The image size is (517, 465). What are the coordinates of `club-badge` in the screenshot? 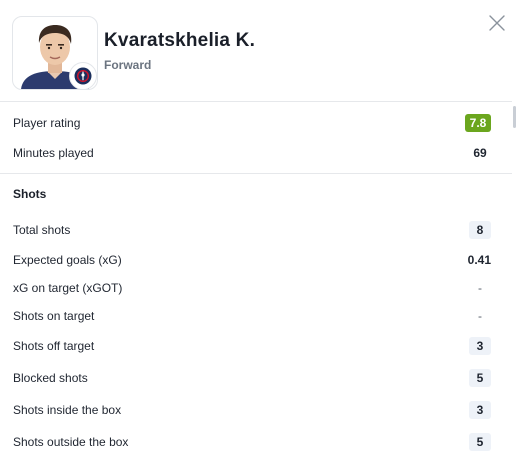 It's located at (83, 76).